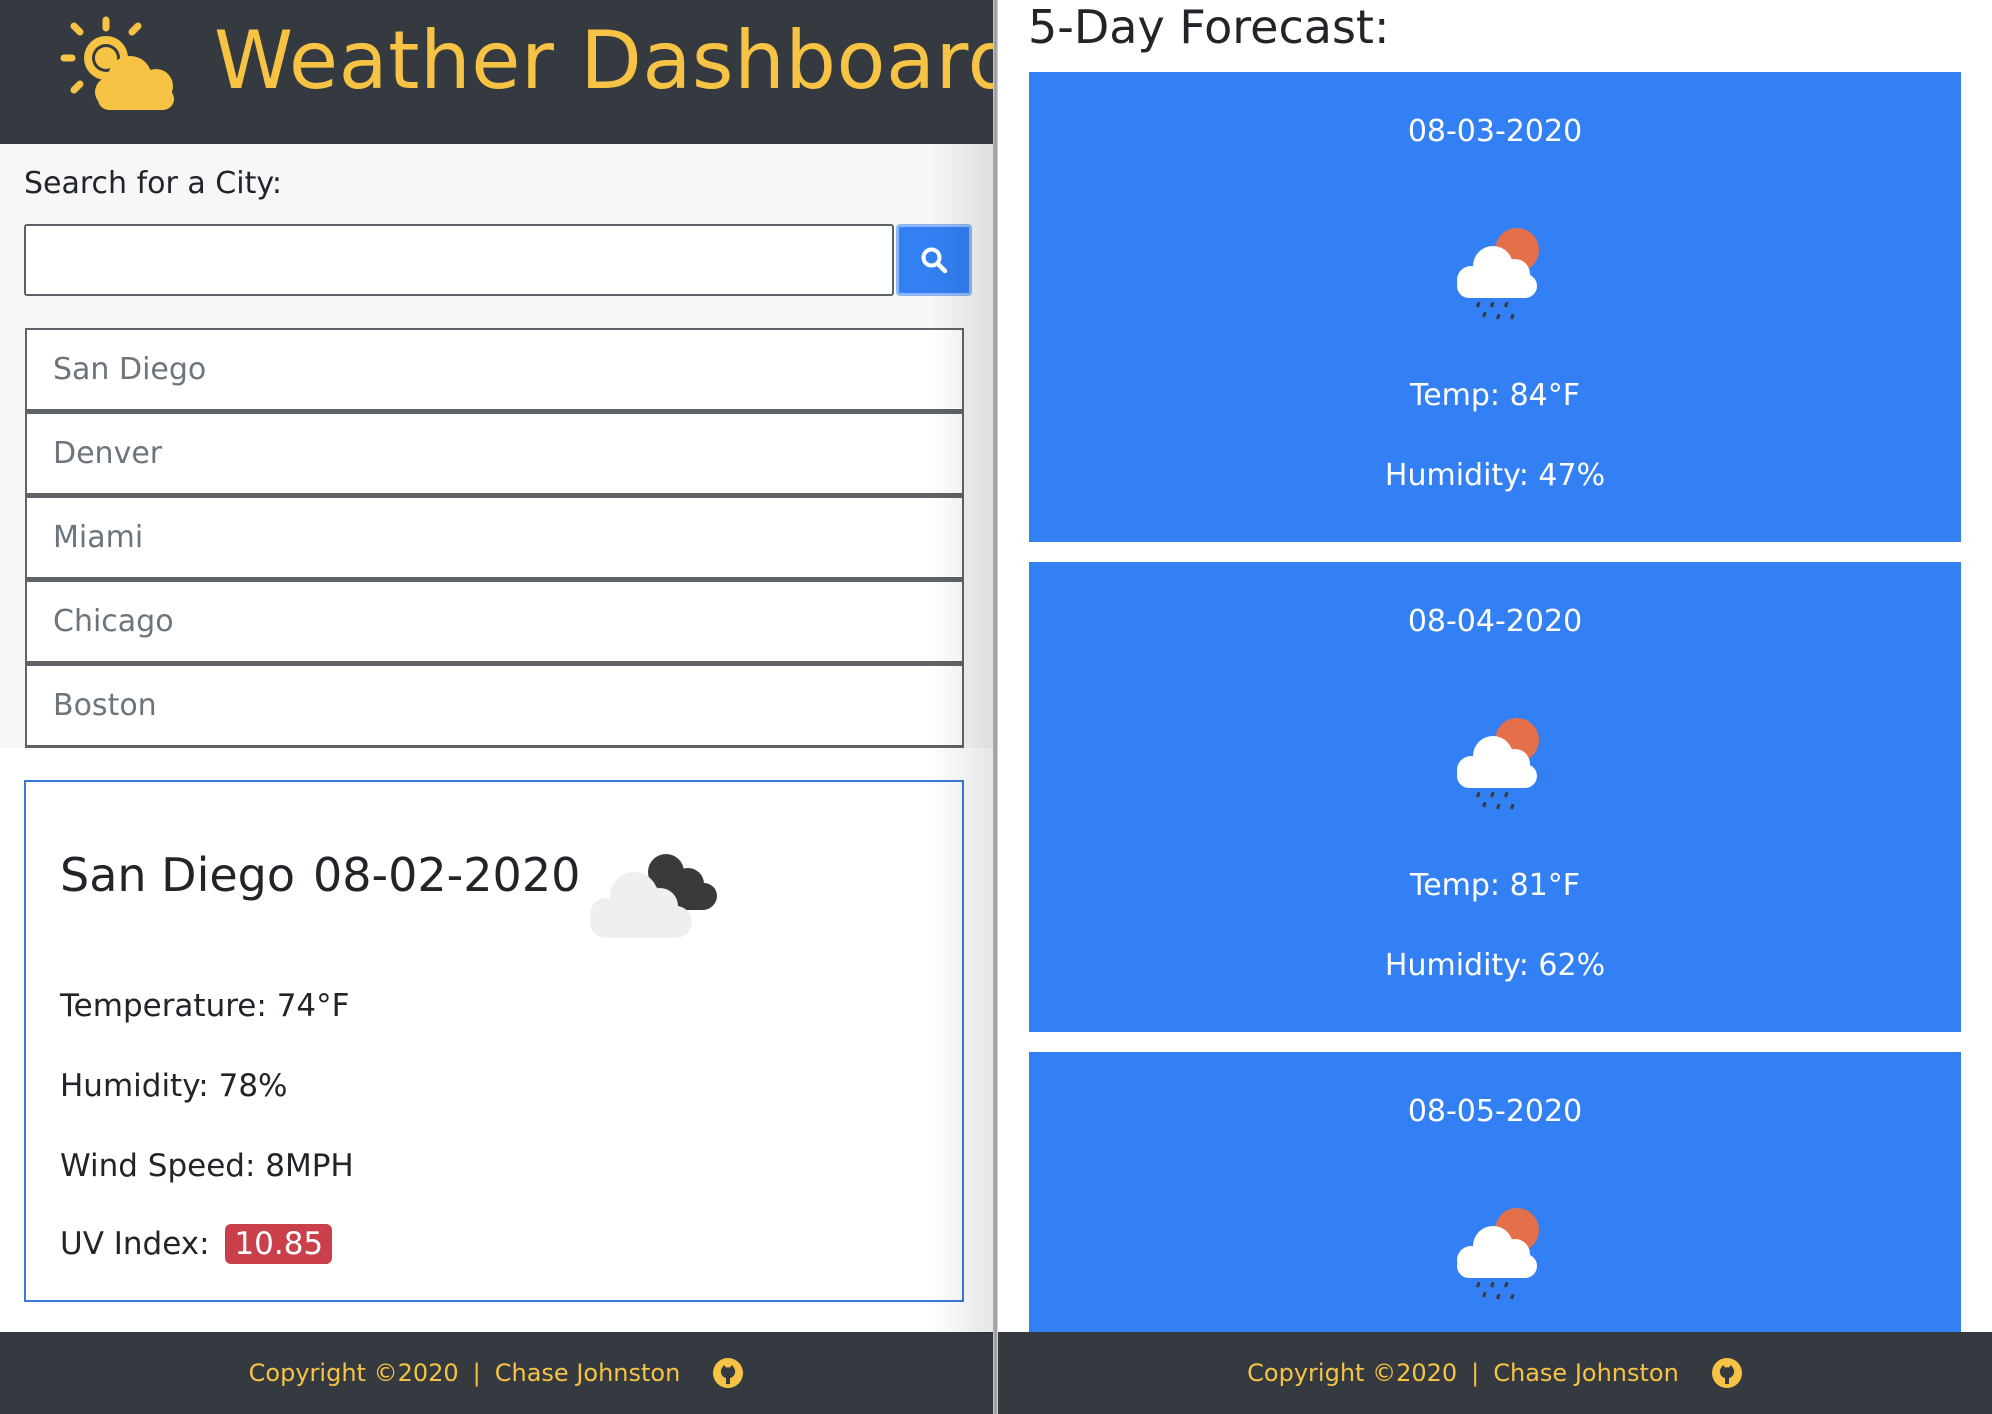 This screenshot has width=1992, height=1414. I want to click on search-button, so click(934, 260).